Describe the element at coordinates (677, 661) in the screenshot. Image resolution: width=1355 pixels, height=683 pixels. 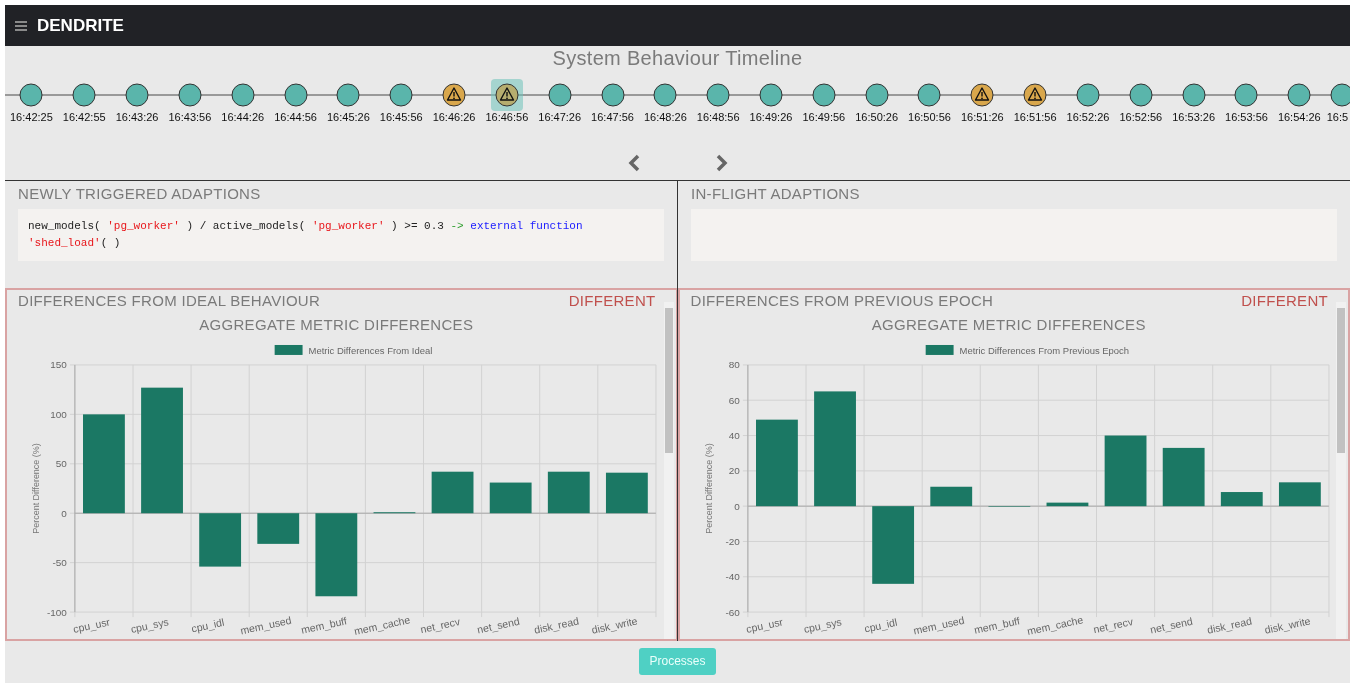
I see `processes-button: Processes` at that location.